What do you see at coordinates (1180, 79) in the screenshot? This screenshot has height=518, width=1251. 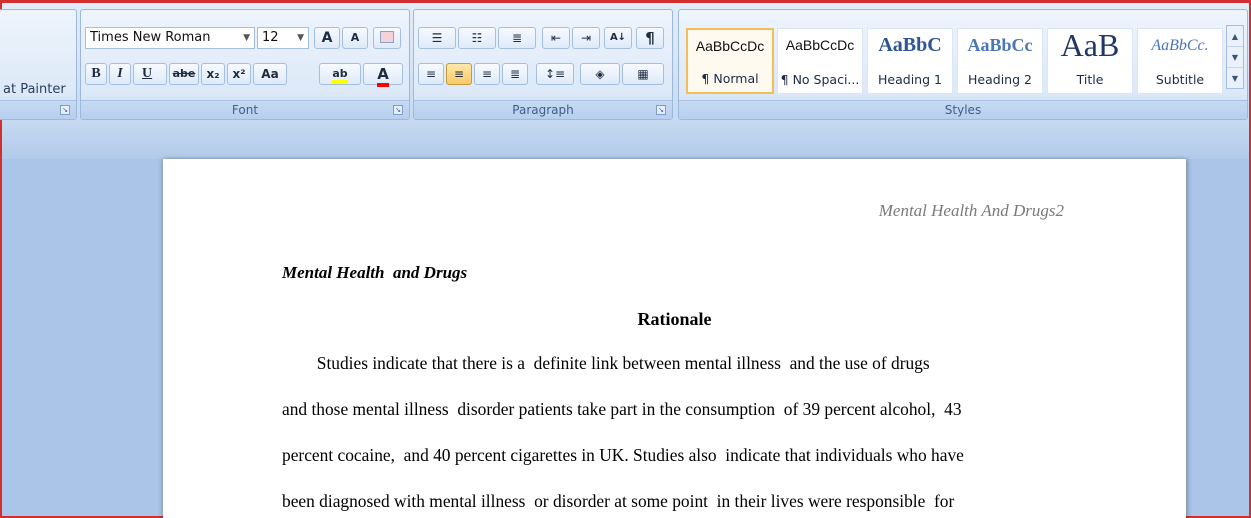 I see `style-name: Subtitle` at bounding box center [1180, 79].